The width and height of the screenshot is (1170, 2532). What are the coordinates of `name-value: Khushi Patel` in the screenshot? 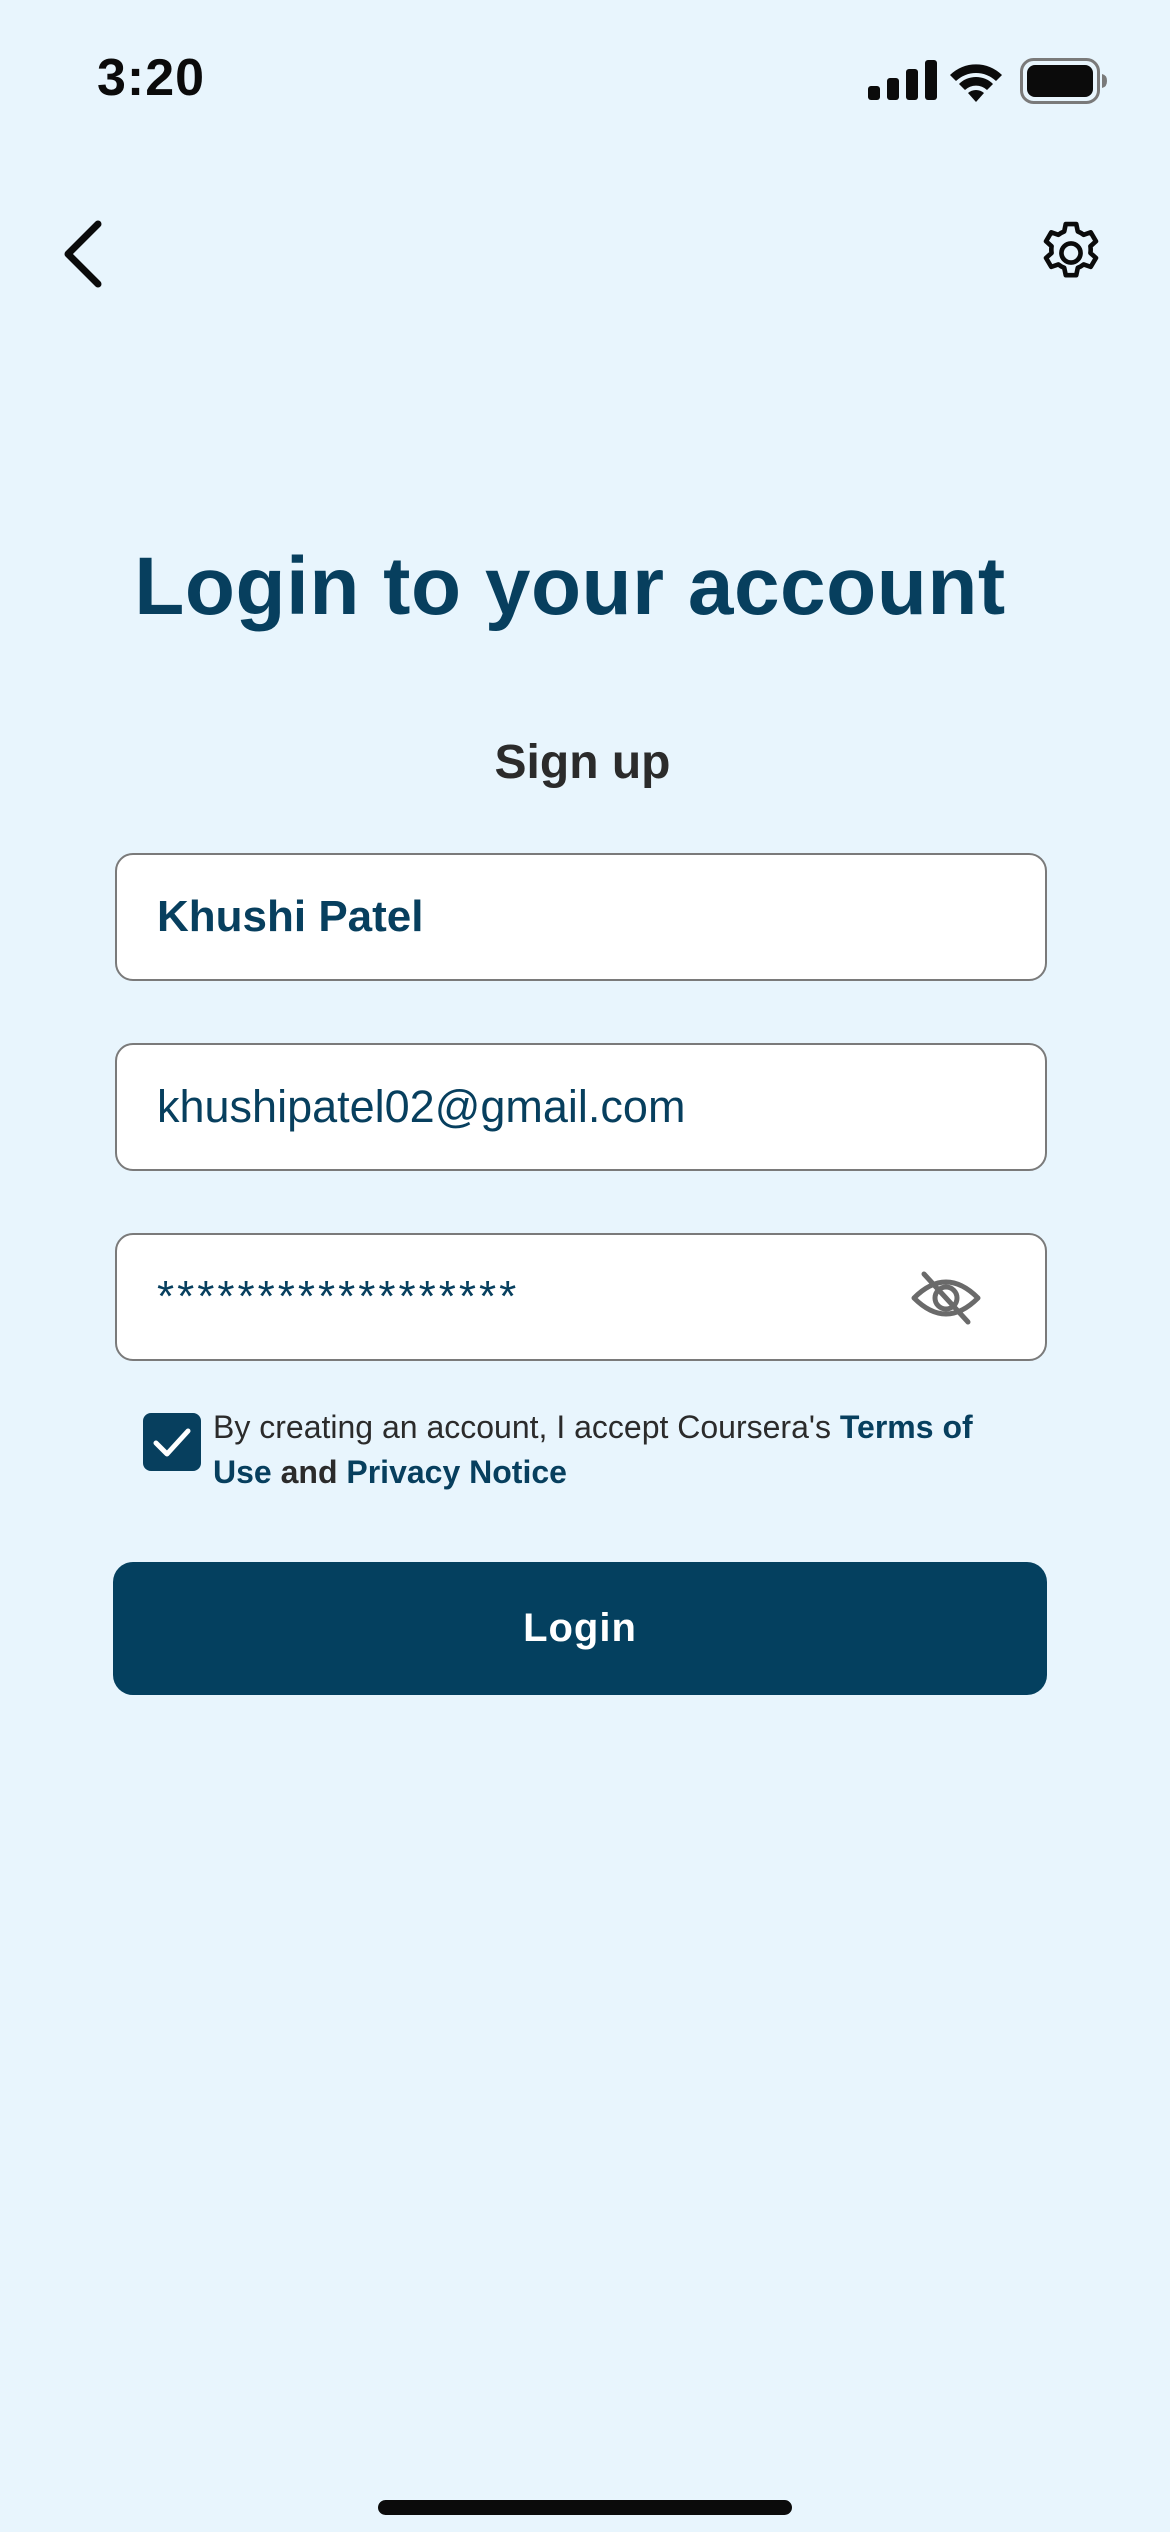 It's located at (290, 916).